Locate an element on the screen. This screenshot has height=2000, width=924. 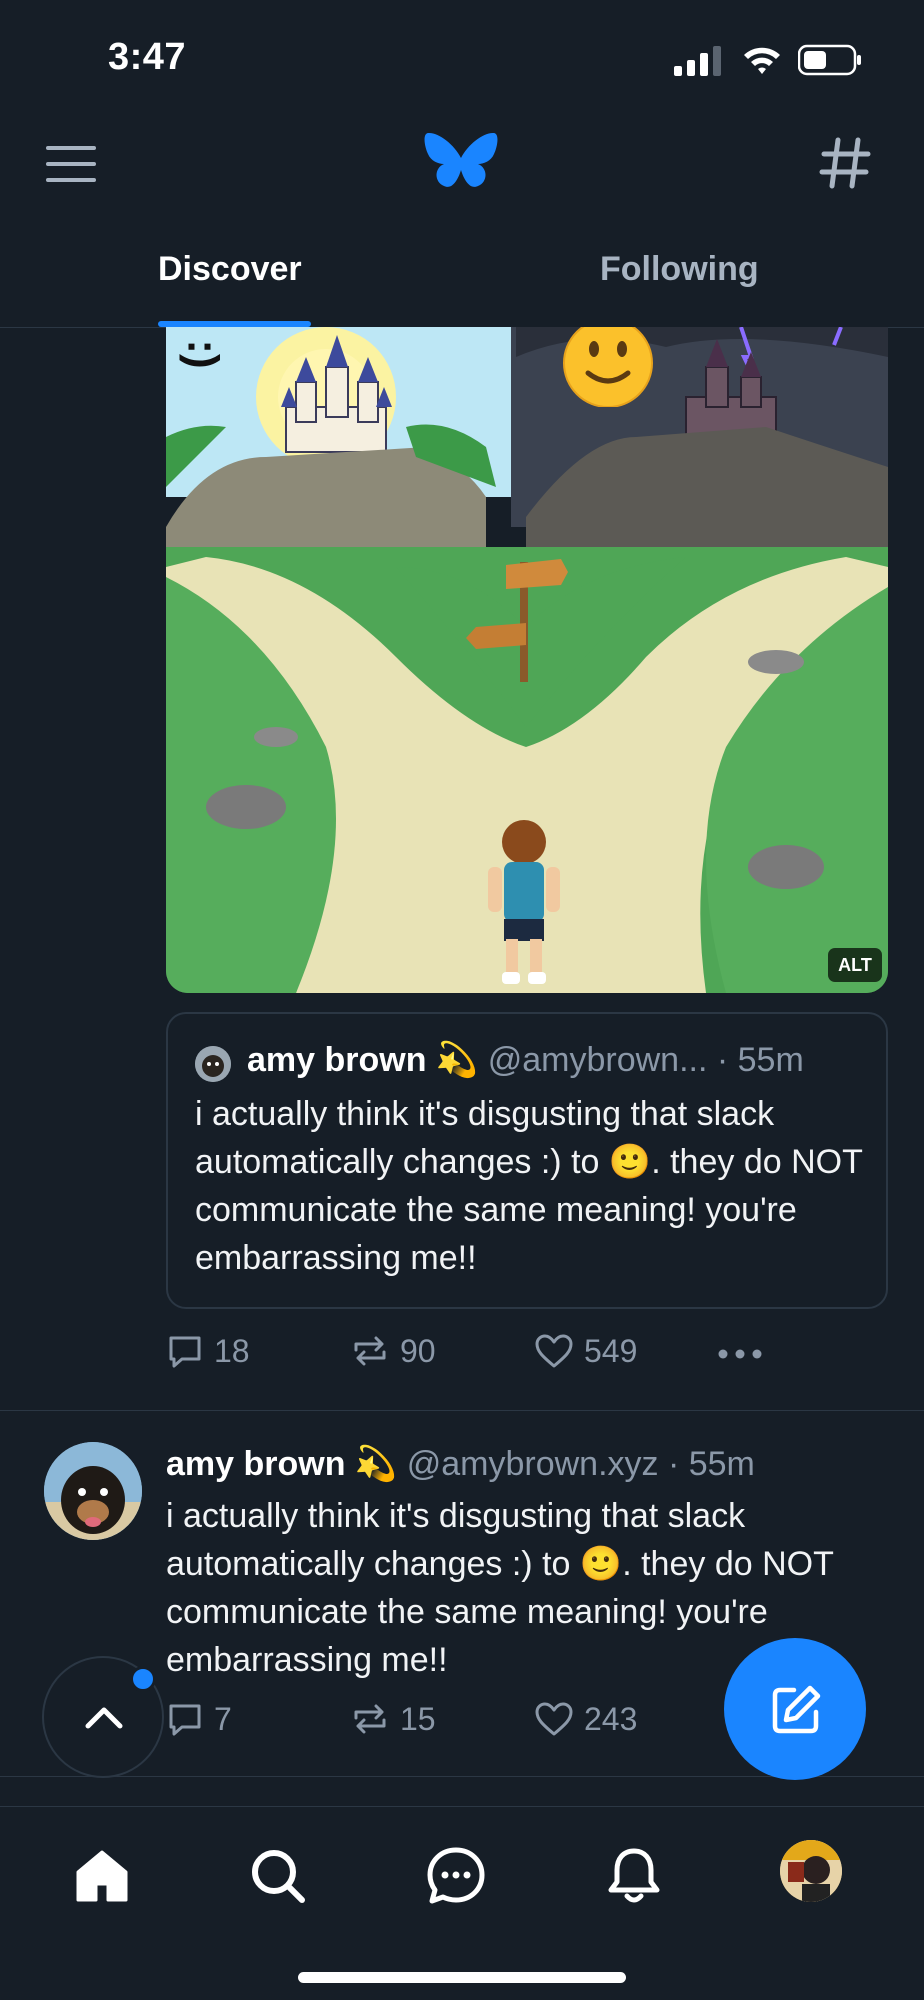
search-icon is located at coordinates (278, 1876).